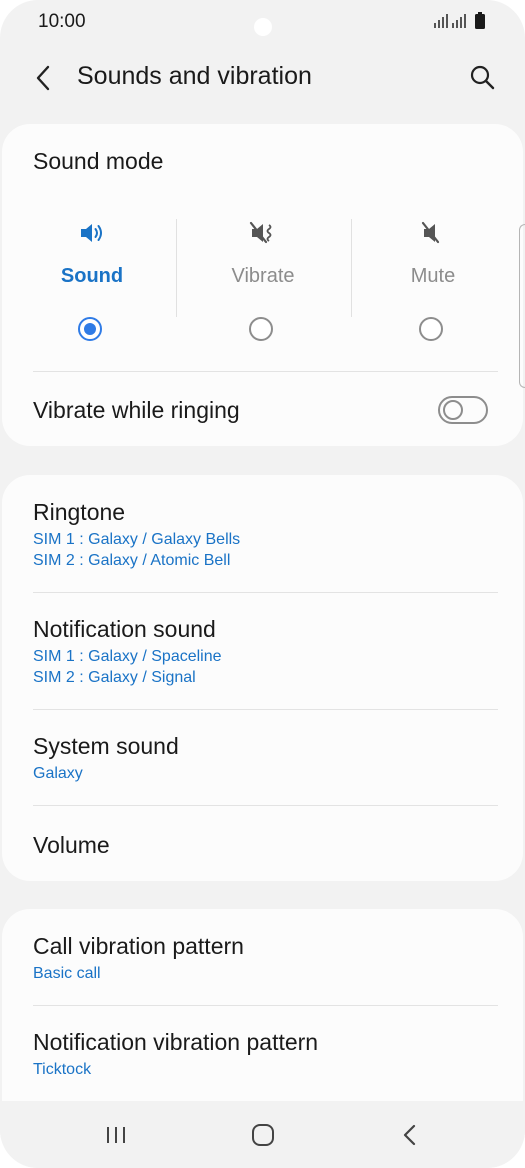  I want to click on sound-mode-sound: Sound, so click(92, 287).